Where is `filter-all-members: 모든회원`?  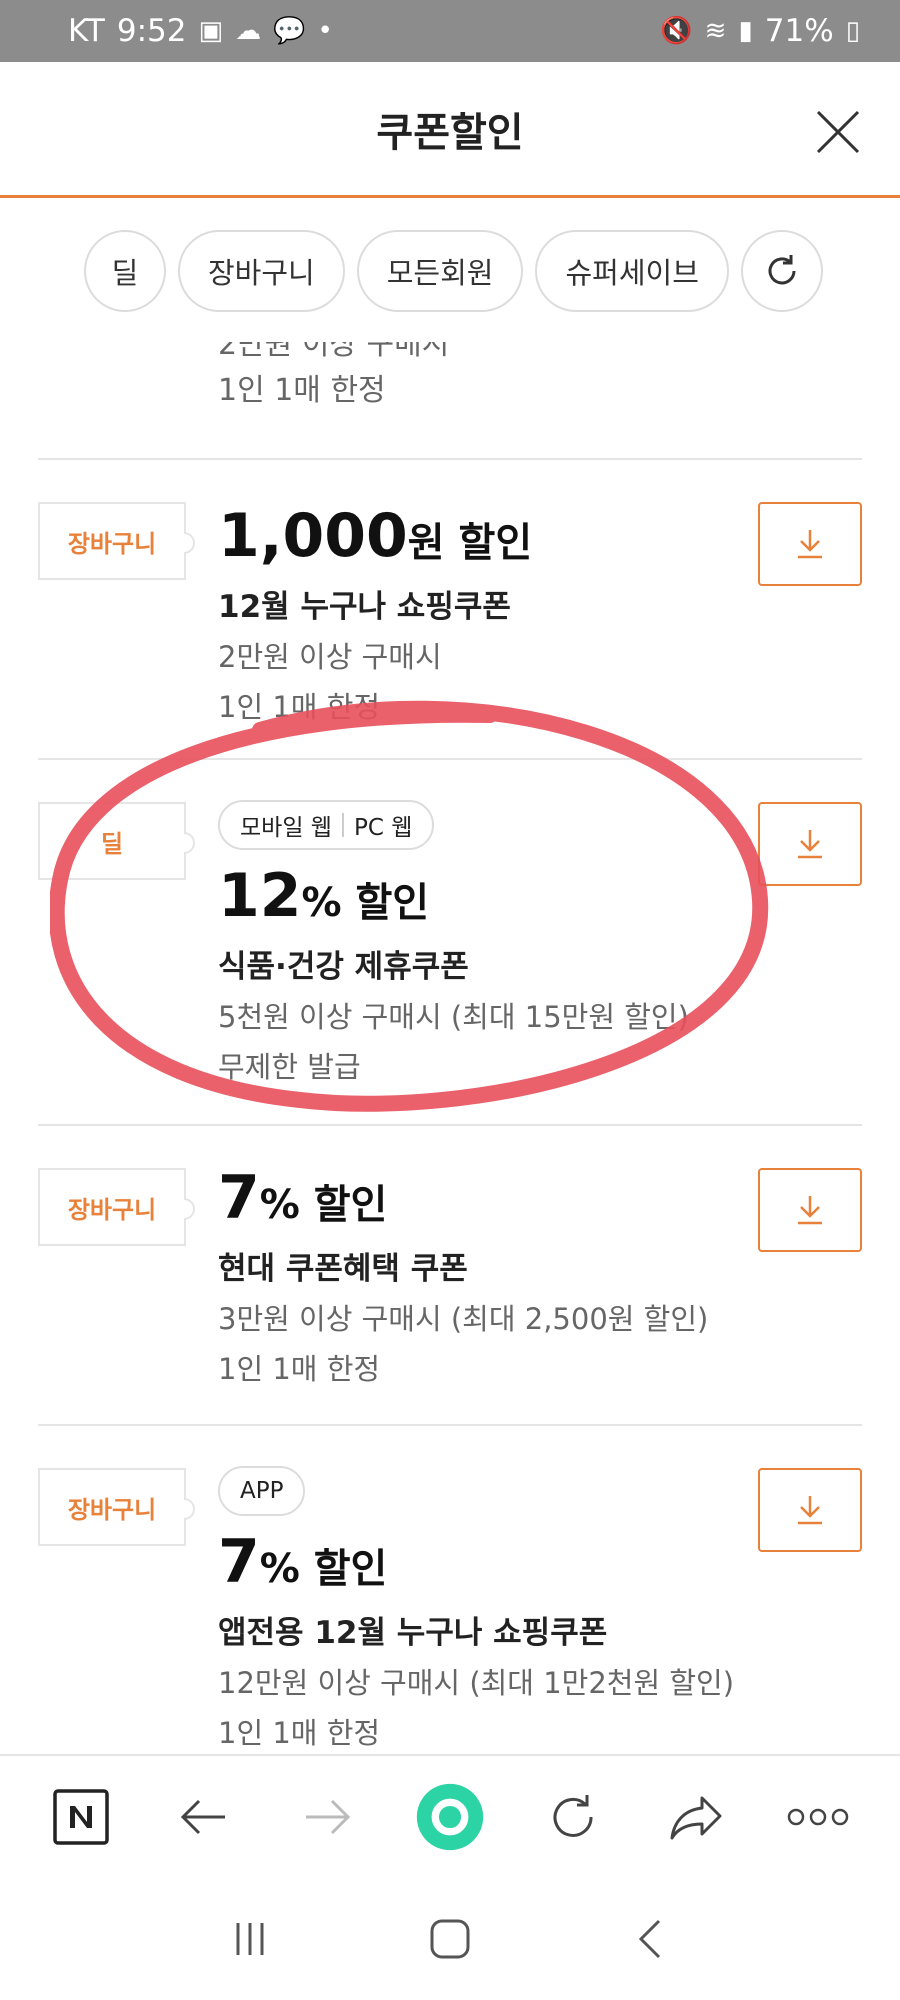
filter-all-members: 모든회원 is located at coordinates (440, 271).